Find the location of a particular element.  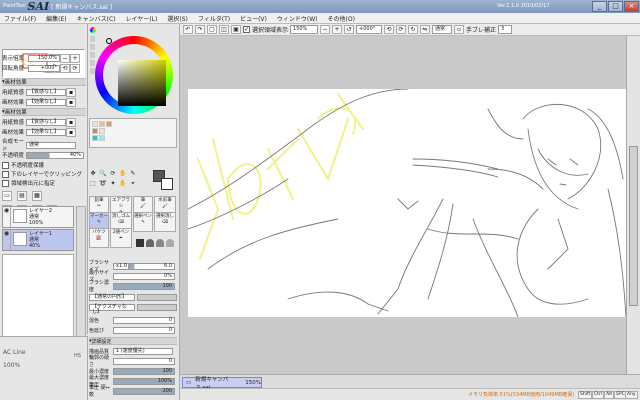

quality-select: 1 (速度優先) is located at coordinates (143, 351).